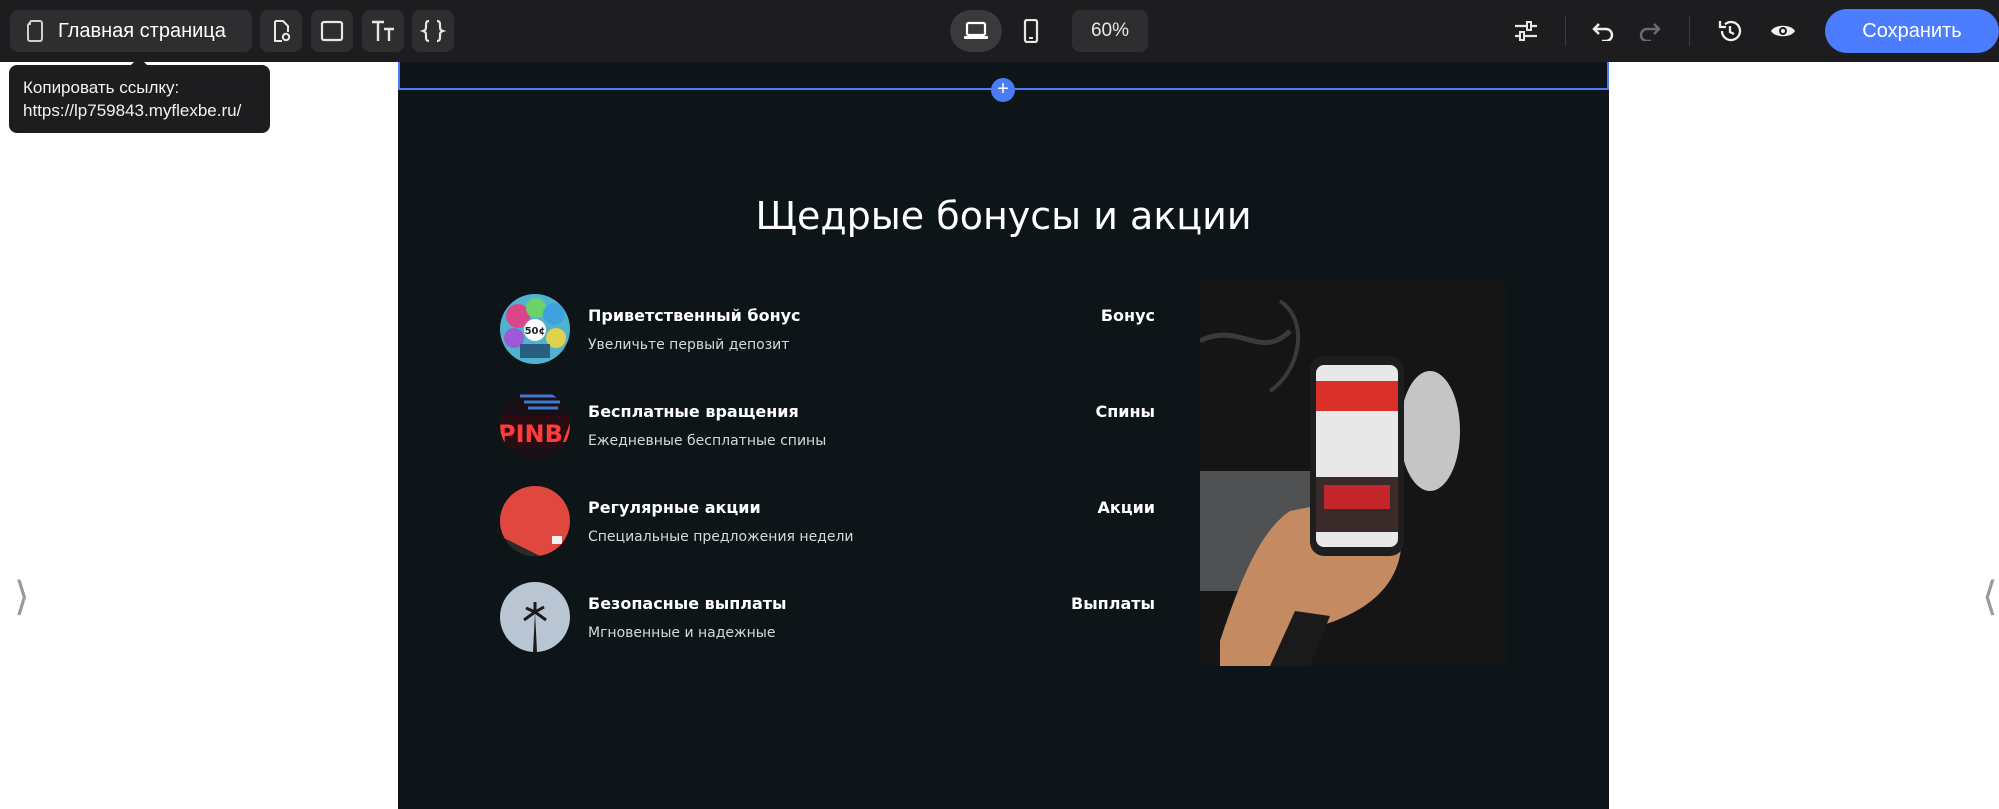  I want to click on page-selector-label: Главная страница, so click(142, 30).